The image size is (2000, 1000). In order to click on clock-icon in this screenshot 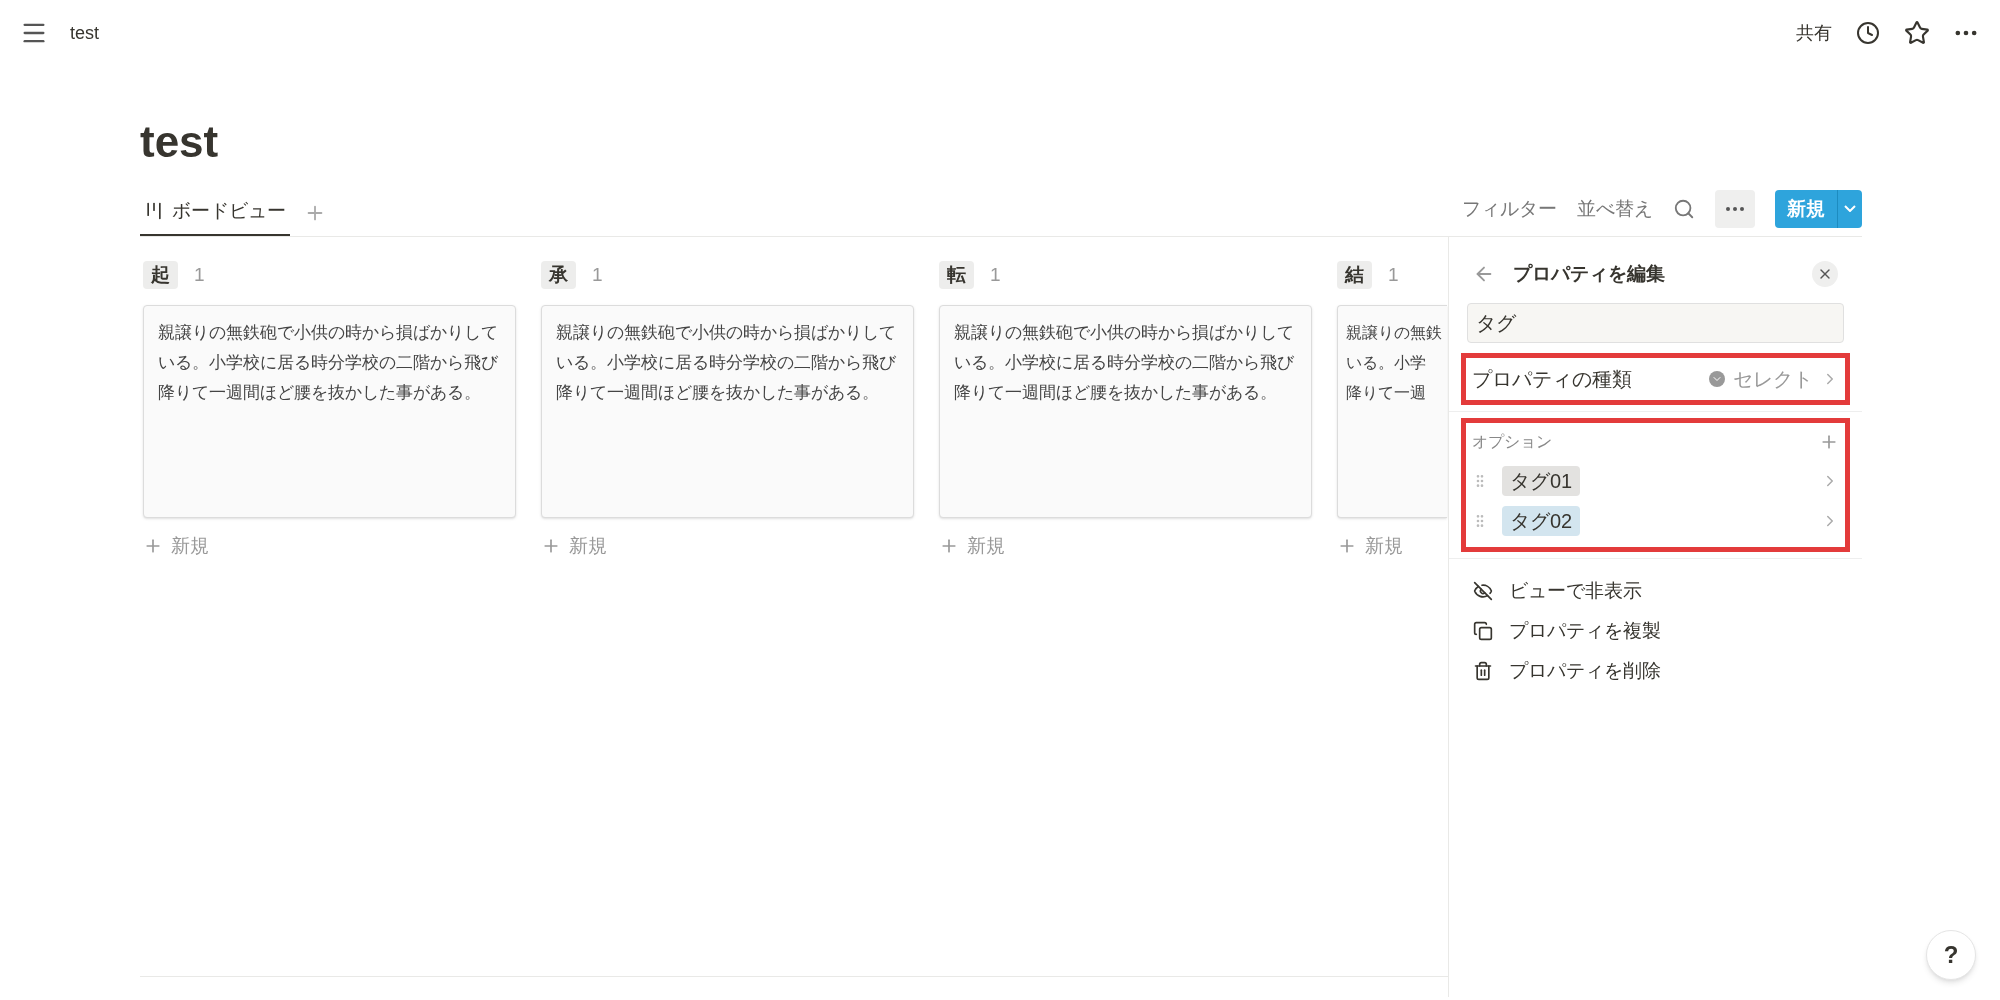, I will do `click(1868, 33)`.